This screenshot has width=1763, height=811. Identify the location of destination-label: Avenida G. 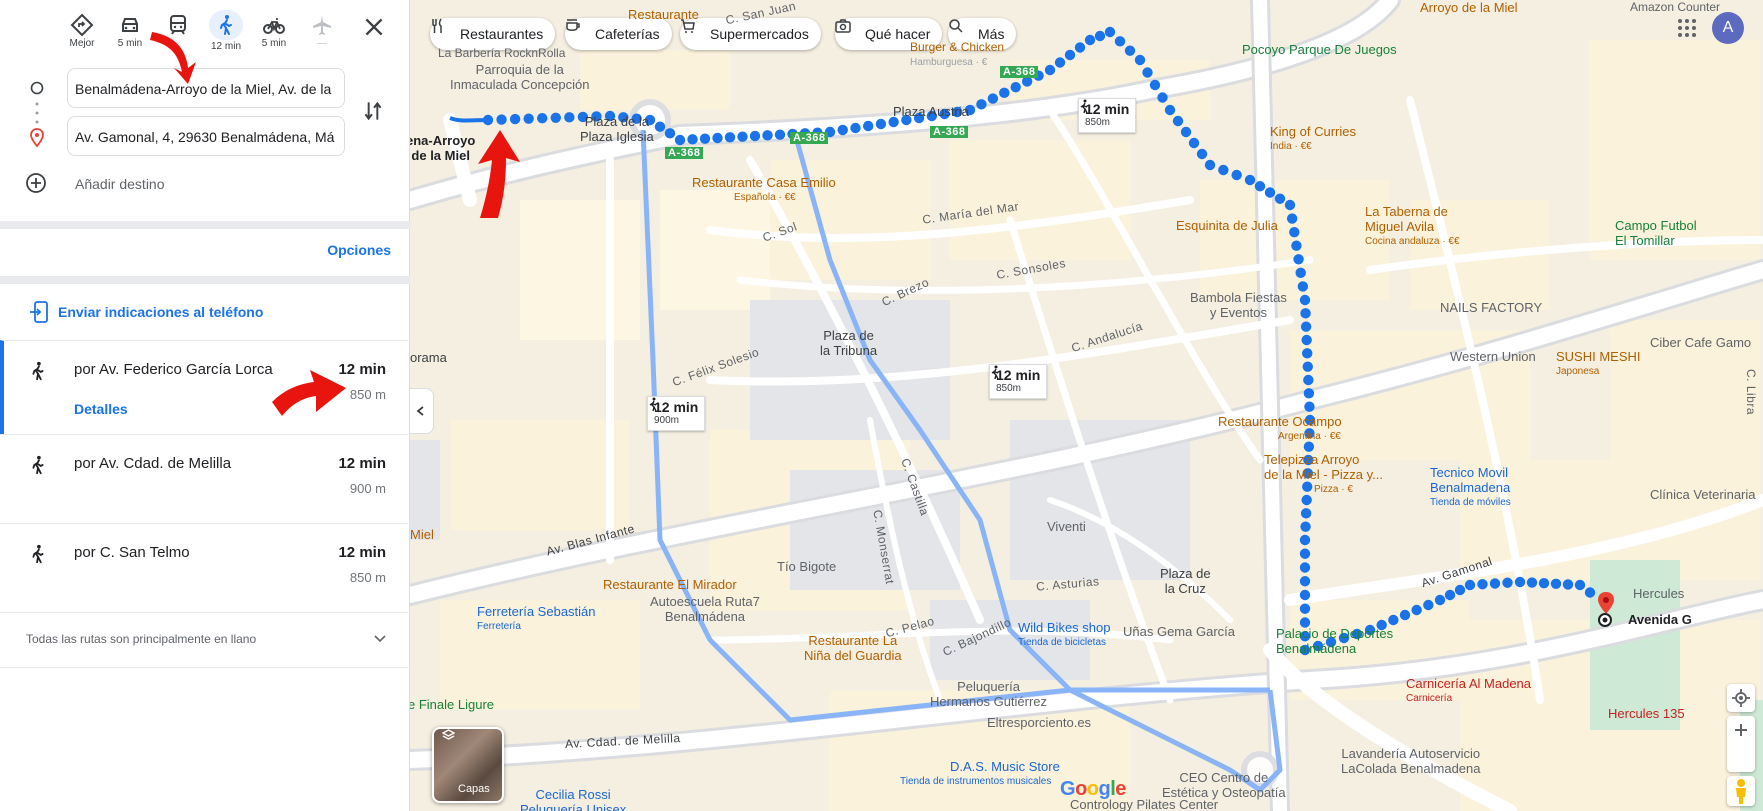
(1660, 619).